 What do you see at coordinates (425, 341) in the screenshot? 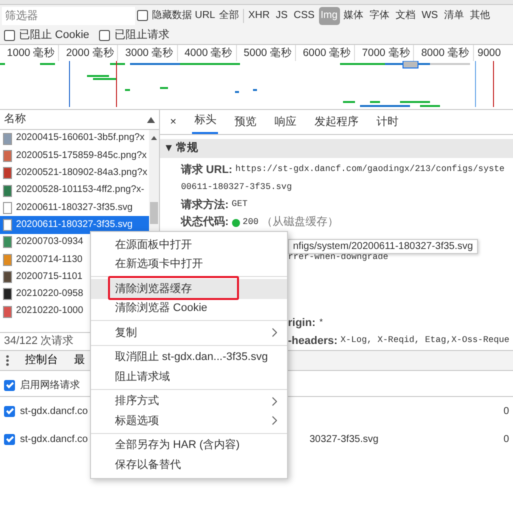
I see `header-value: X-Log, X-Reqid, Etag,X-Oss-Reque` at bounding box center [425, 341].